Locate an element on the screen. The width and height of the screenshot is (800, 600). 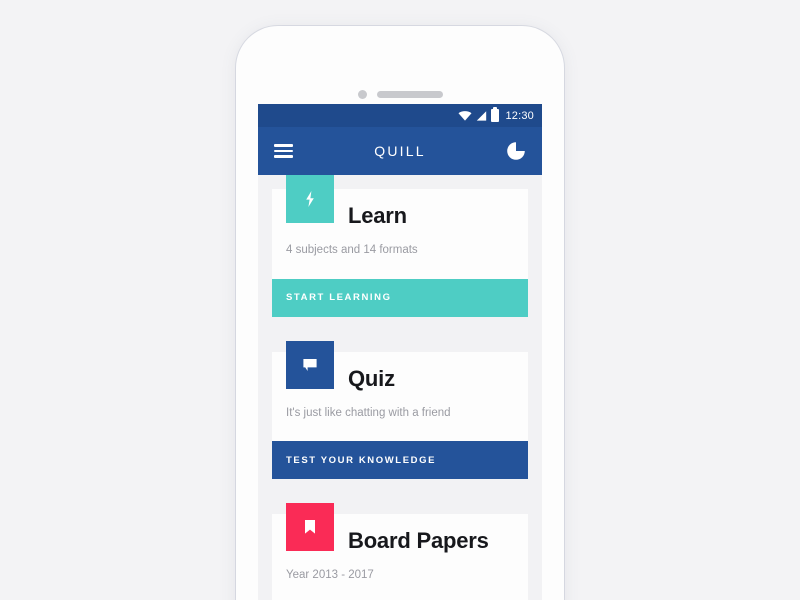
quiz-subtitle: It's just like chatting with a friend is located at coordinates (368, 412).